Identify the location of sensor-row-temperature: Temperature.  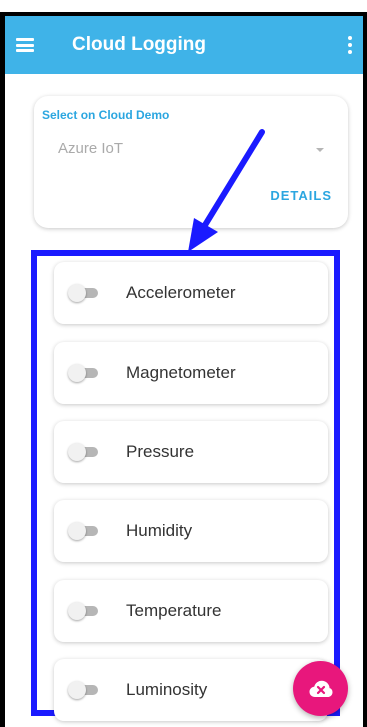
(191, 611).